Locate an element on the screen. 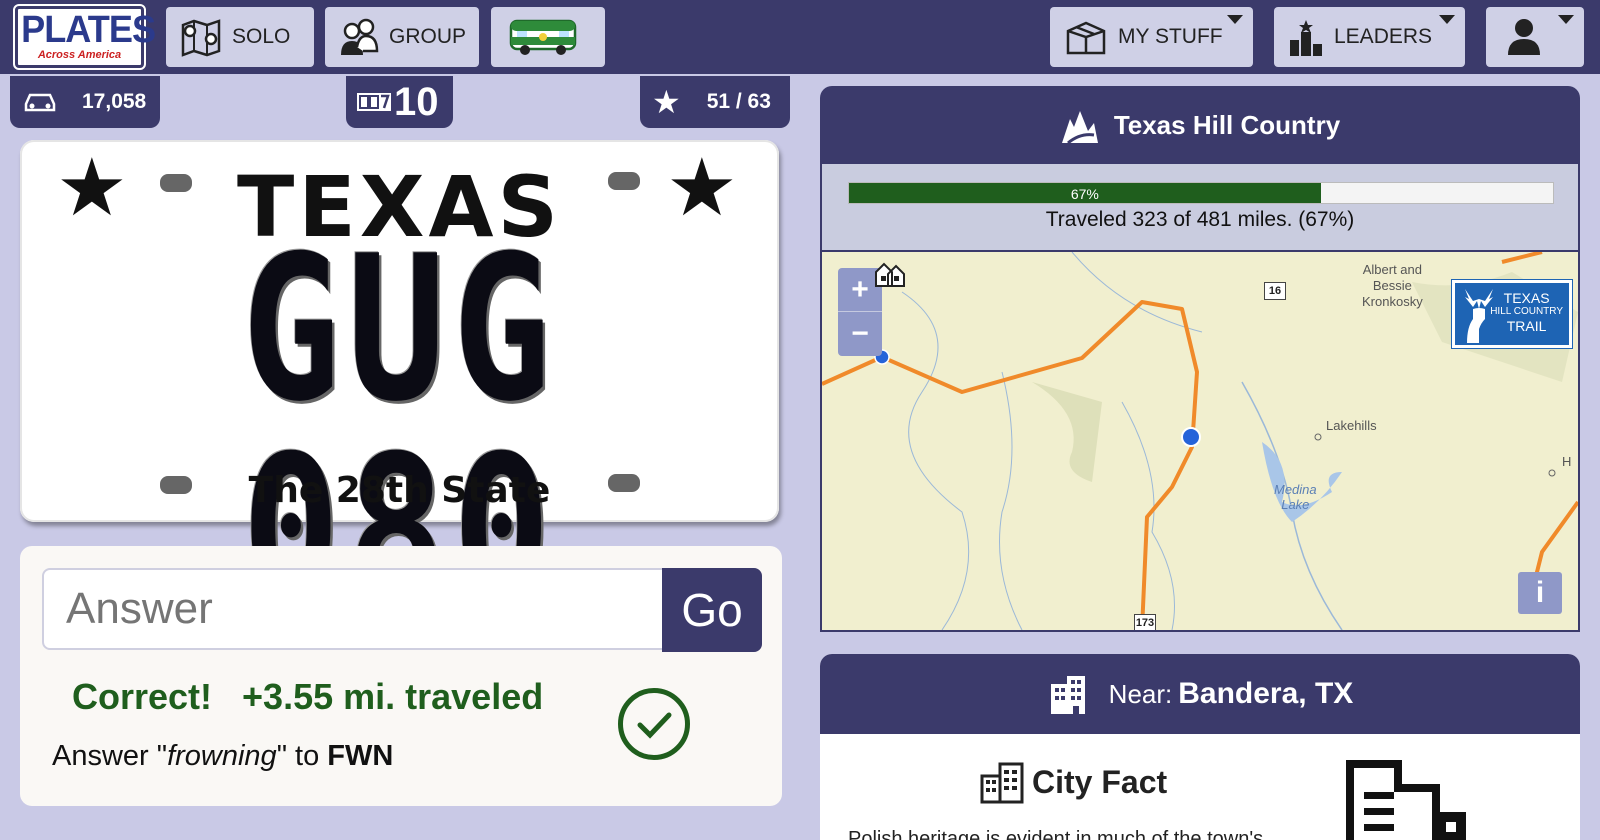 The width and height of the screenshot is (1600, 840). region-title: Texas Hill Country is located at coordinates (1227, 124).